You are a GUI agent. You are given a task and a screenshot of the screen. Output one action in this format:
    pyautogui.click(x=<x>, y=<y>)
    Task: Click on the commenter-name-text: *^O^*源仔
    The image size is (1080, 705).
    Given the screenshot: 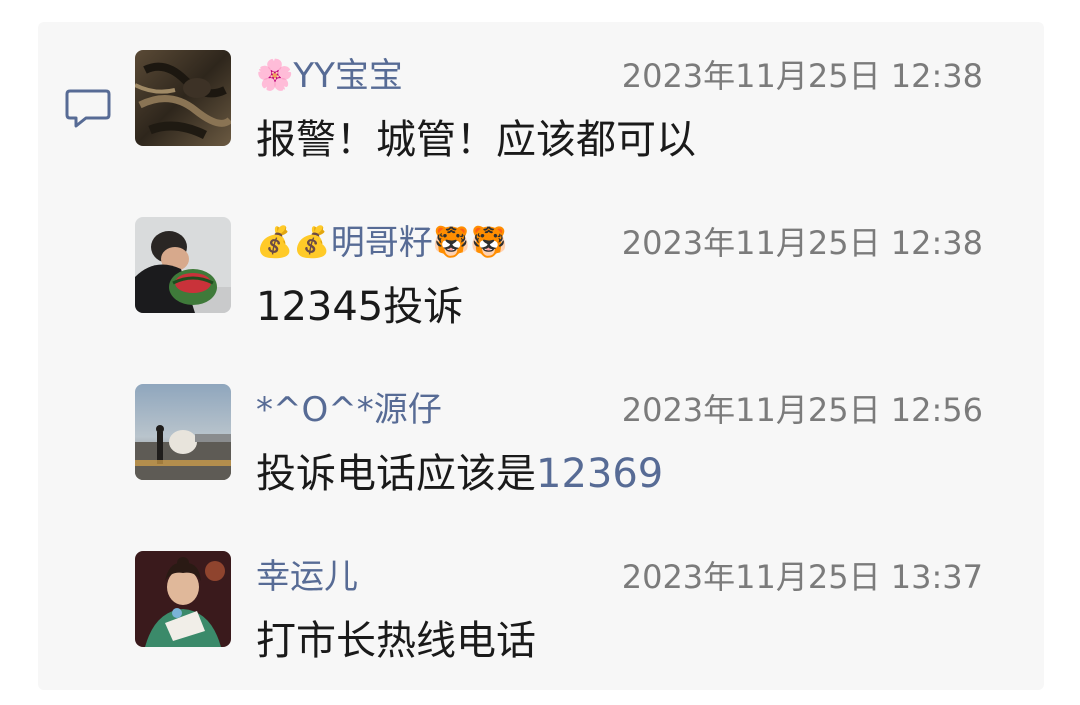 What is the action you would take?
    pyautogui.click(x=349, y=410)
    